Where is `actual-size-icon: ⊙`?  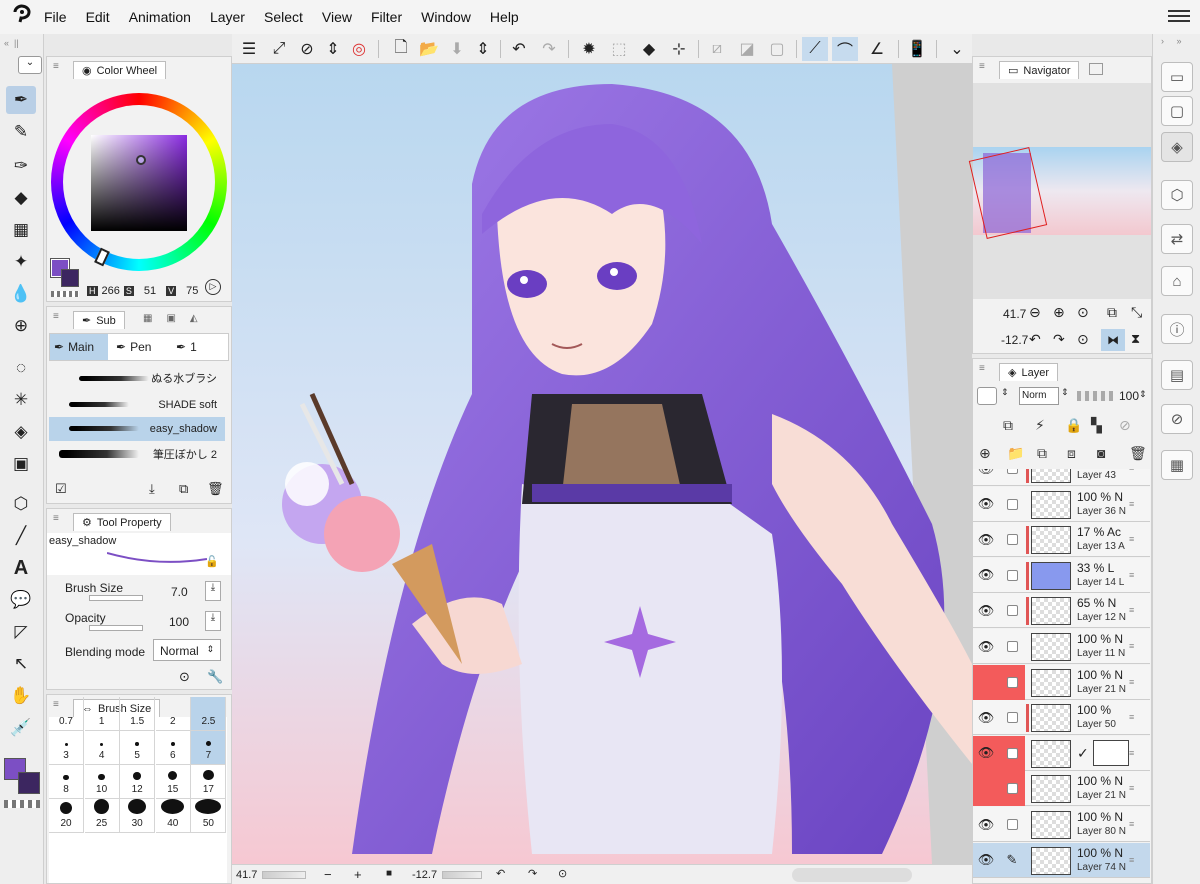
actual-size-icon: ⊙ is located at coordinates (1083, 312).